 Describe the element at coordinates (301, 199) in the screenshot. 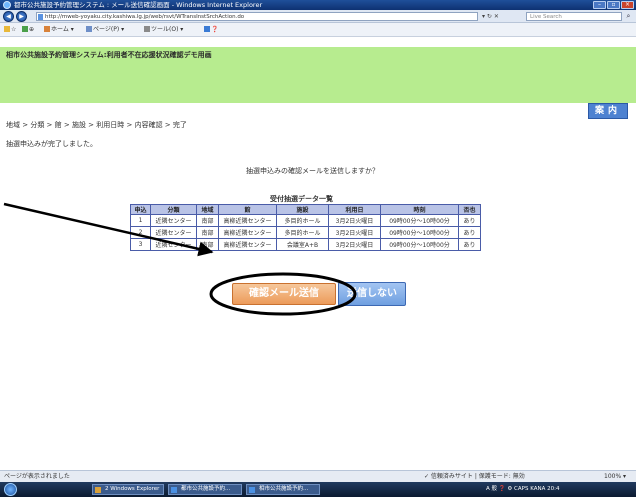

I see `table-title: 受付抽選データ一覧` at that location.